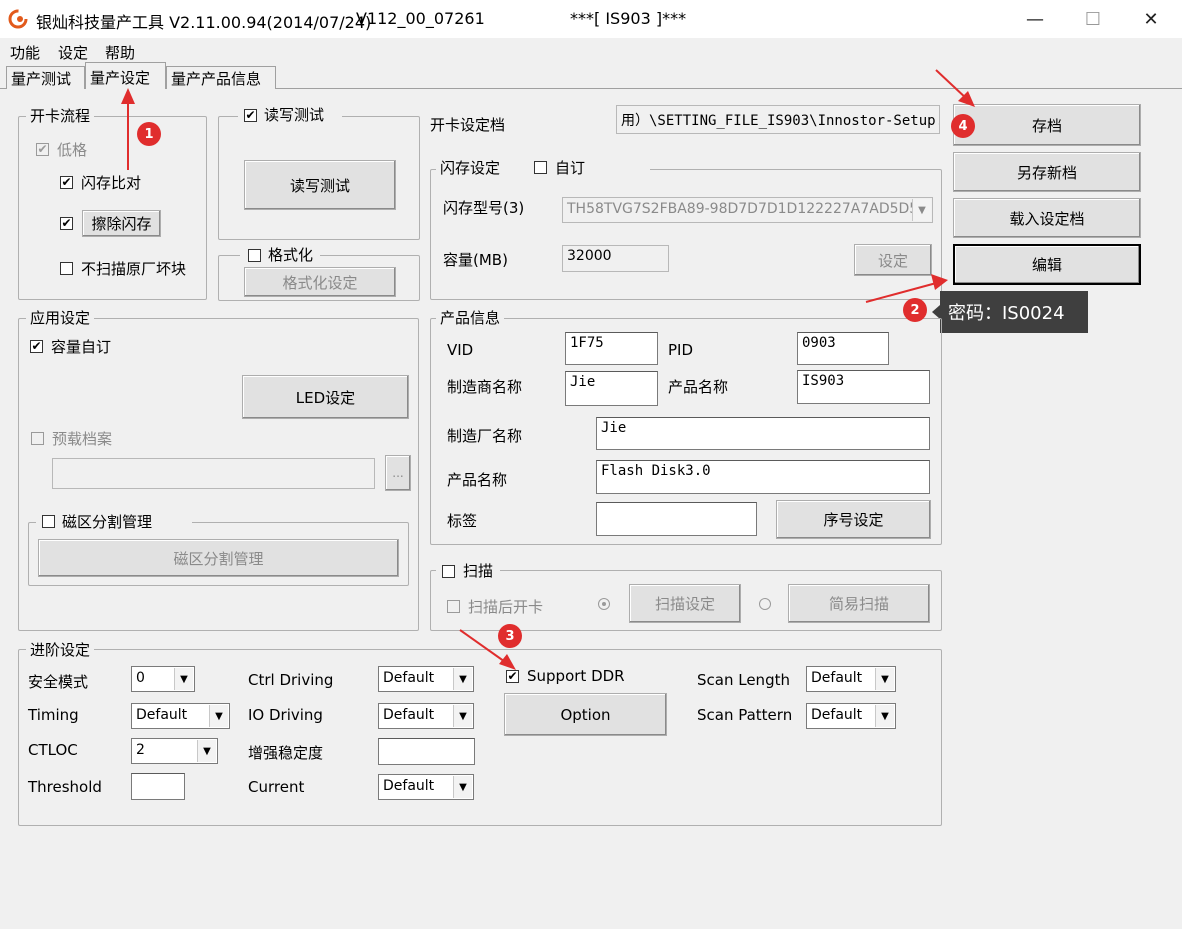 Image resolution: width=1182 pixels, height=929 pixels. I want to click on io-driving-value: Default, so click(409, 715).